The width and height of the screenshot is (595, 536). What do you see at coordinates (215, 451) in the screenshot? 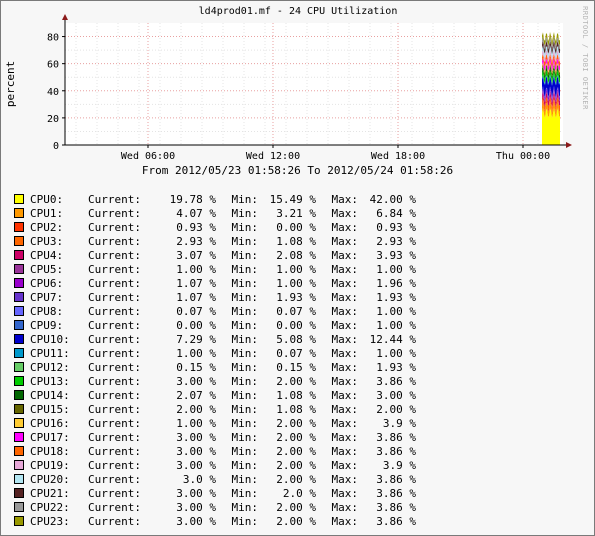
I see `legend-row-cpu18: CPU18: Current: 3.00 % Min: 2.00 % Max: 3.86 %` at bounding box center [215, 451].